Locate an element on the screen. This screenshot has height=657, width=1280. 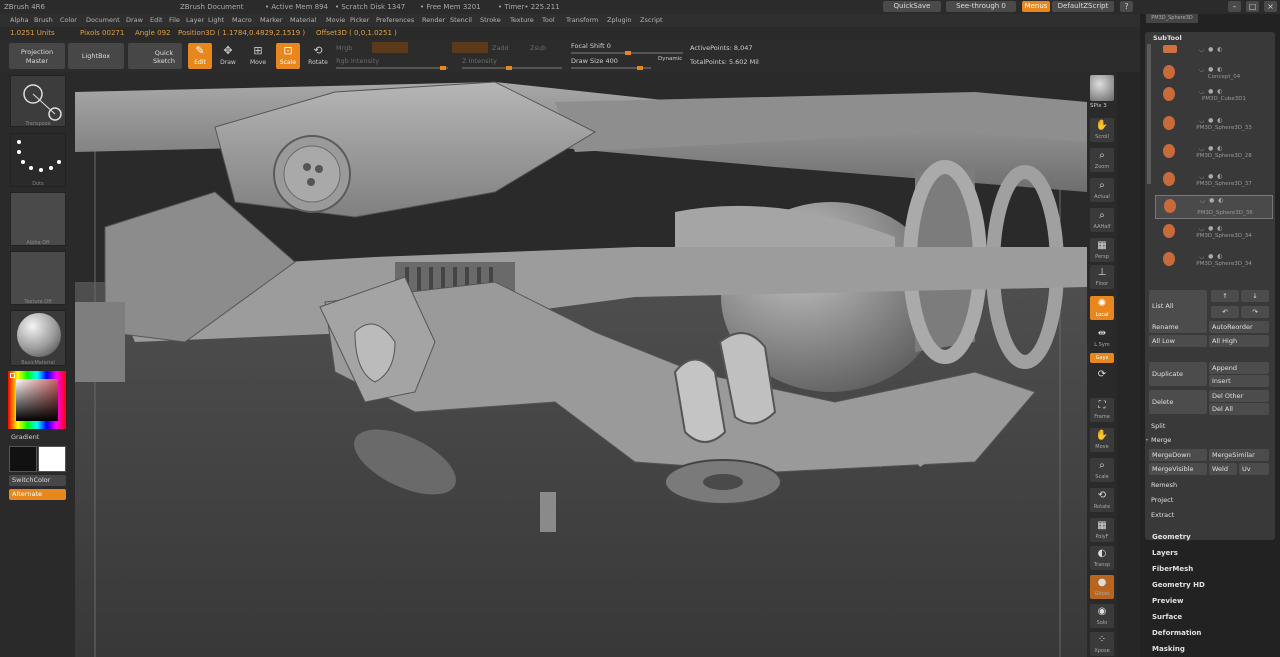
quicksave-button: QuickSave is located at coordinates (912, 6).